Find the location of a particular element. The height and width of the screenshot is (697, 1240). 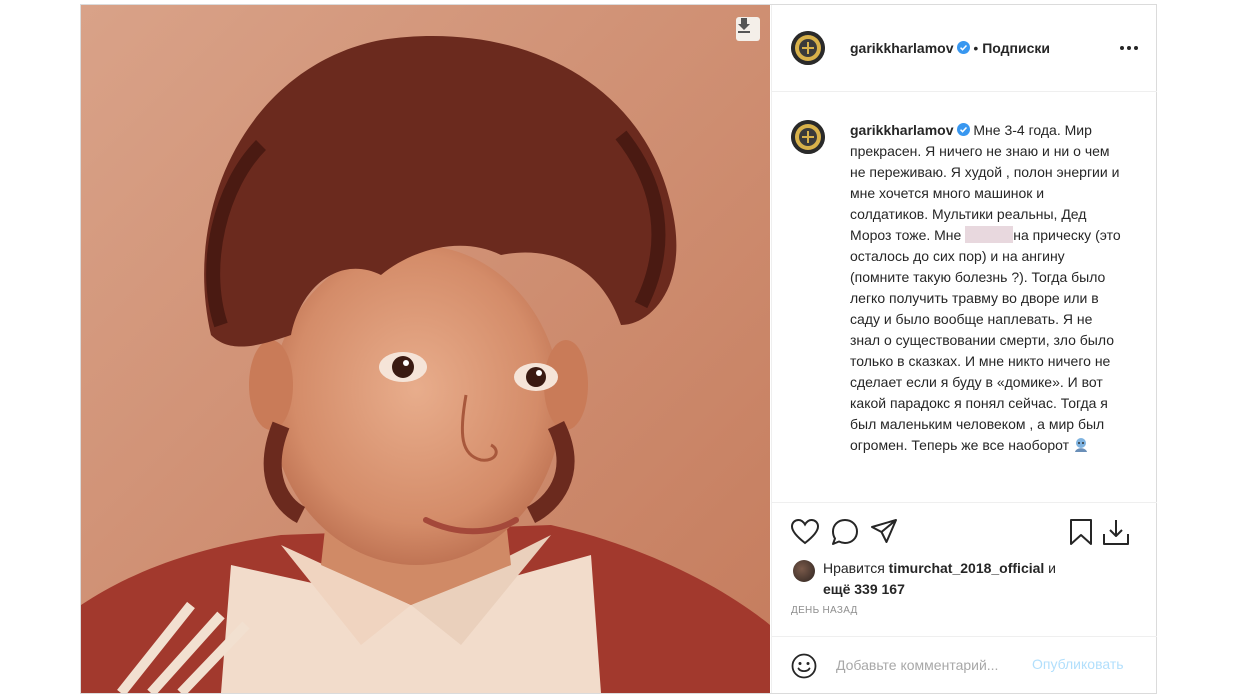

publish-button: Опубликовать is located at coordinates (1078, 664).